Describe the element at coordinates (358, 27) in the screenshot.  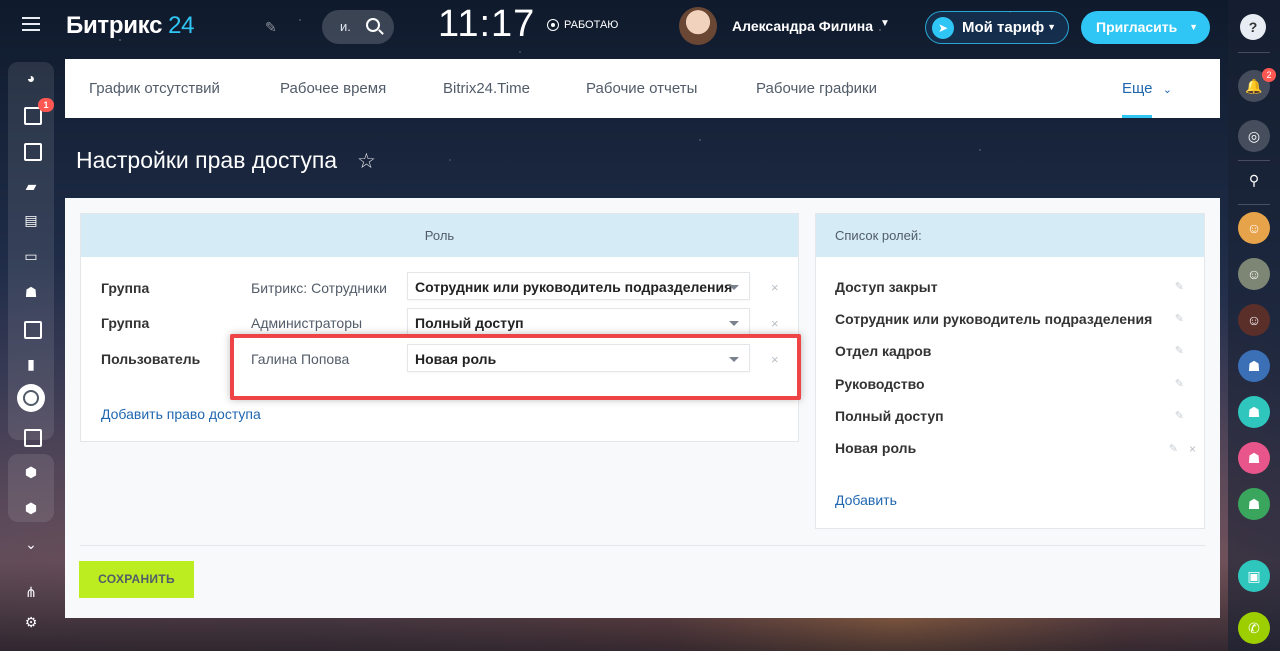
I see `search-input: и.` at that location.